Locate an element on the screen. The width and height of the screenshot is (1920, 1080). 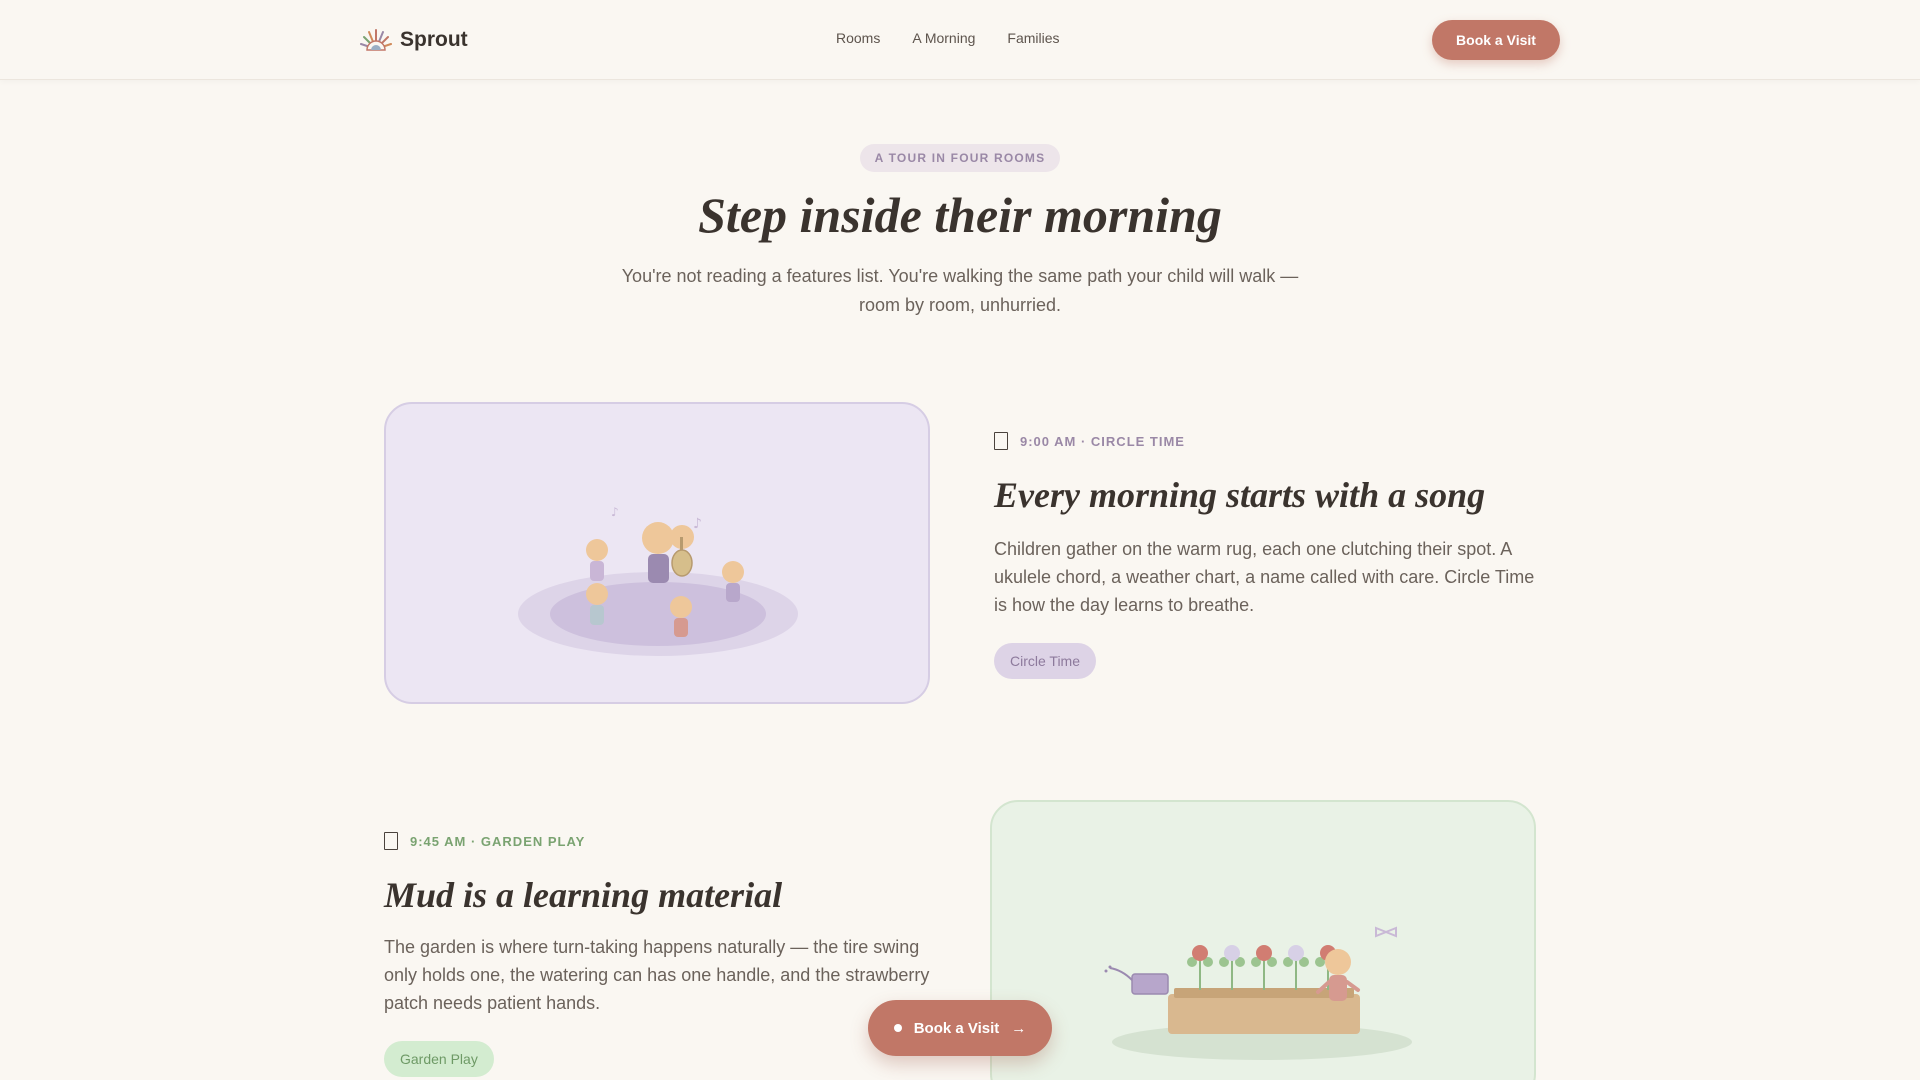
sun-logo-icon is located at coordinates (376, 40).